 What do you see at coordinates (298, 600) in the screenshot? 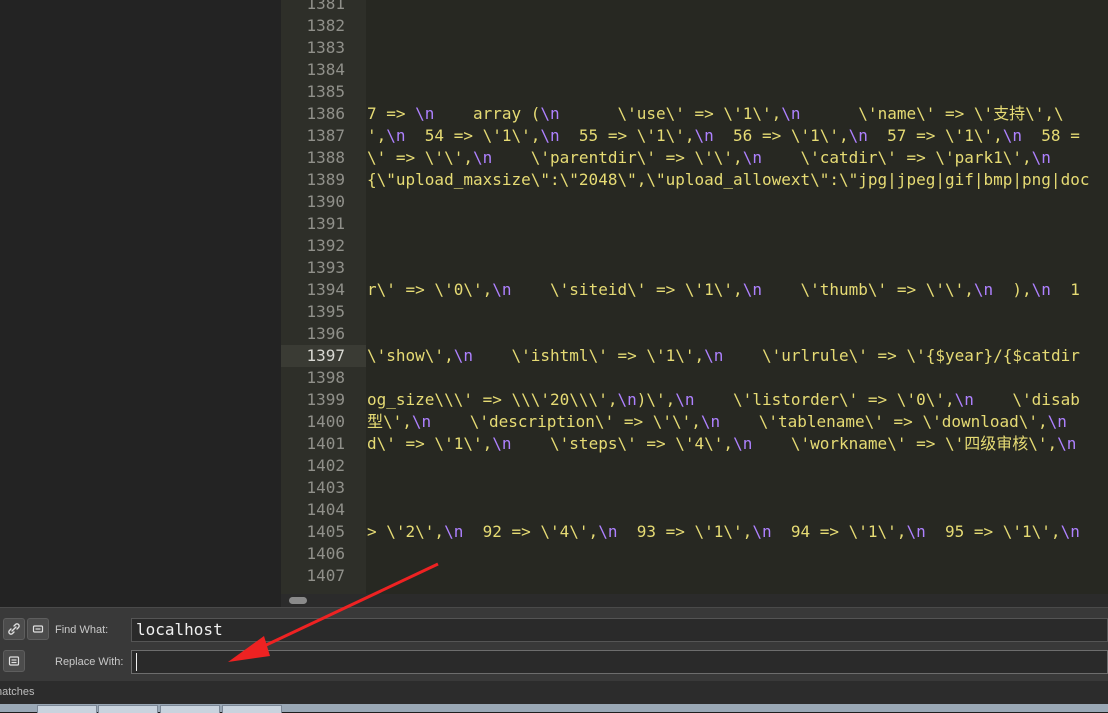
I see `scrollbar-thumb` at bounding box center [298, 600].